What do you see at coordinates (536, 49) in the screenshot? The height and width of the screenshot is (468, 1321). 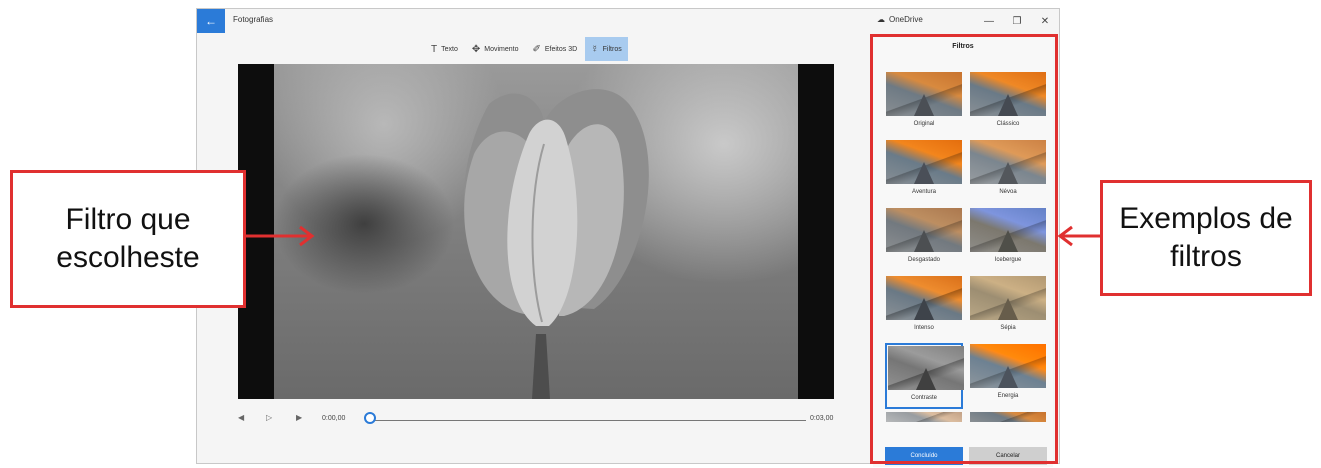 I see `brush-icon: ✐` at bounding box center [536, 49].